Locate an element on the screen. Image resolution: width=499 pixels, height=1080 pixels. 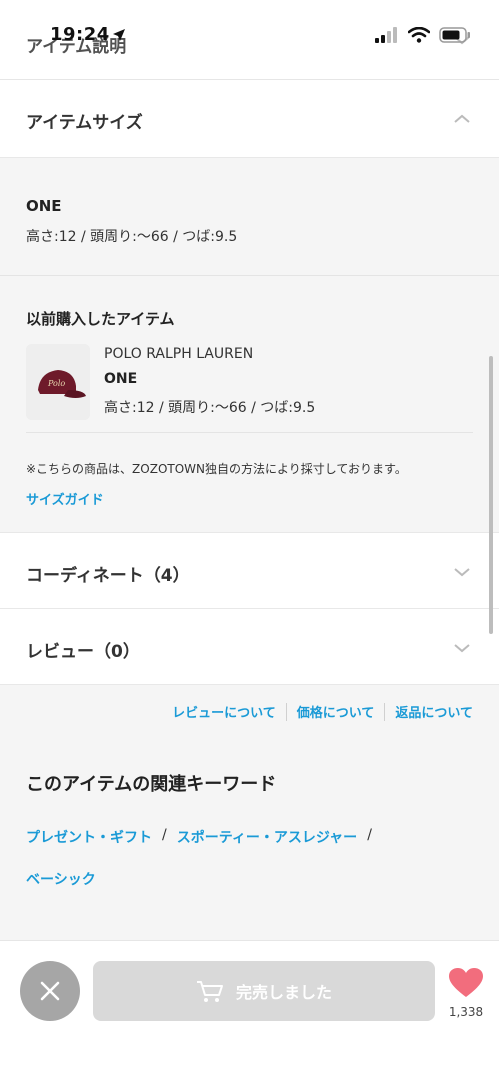
status-time: 19:24 is located at coordinates (80, 34).